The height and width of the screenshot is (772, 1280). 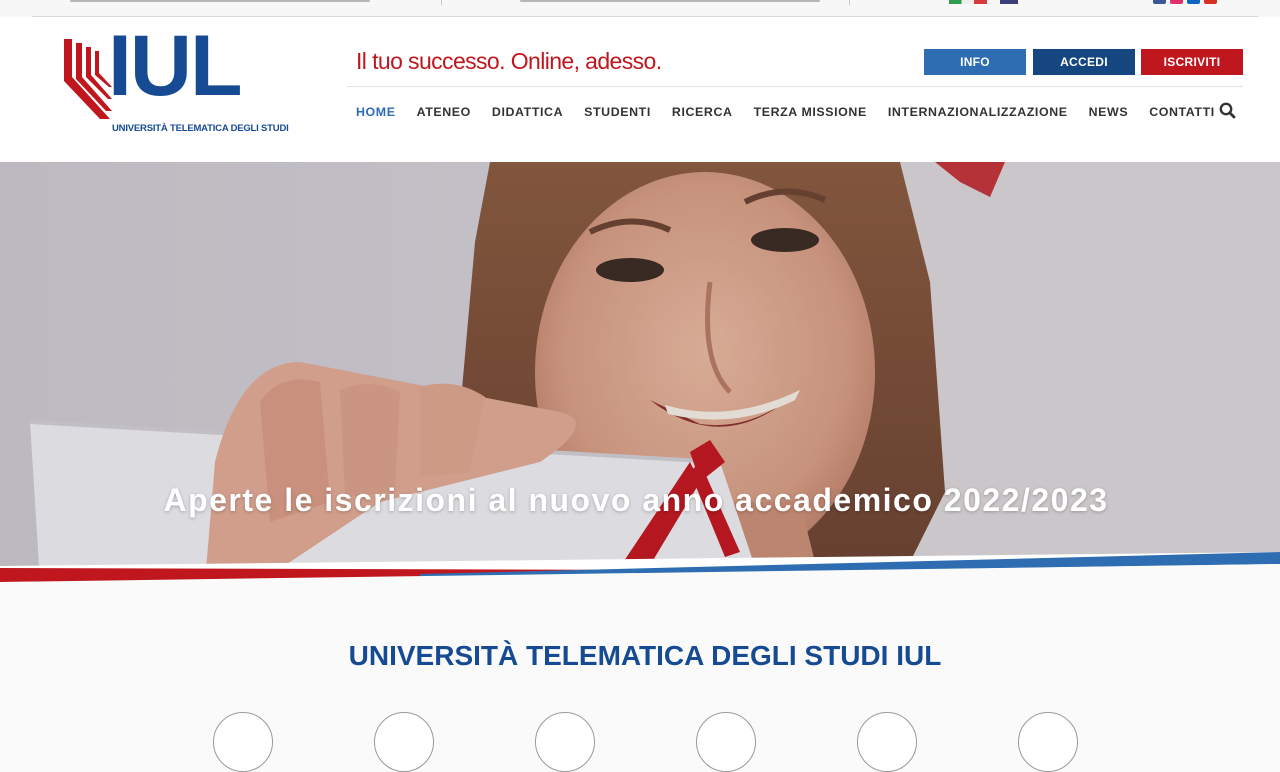 What do you see at coordinates (702, 113) in the screenshot?
I see `nav-item-ricerca: RICERCA` at bounding box center [702, 113].